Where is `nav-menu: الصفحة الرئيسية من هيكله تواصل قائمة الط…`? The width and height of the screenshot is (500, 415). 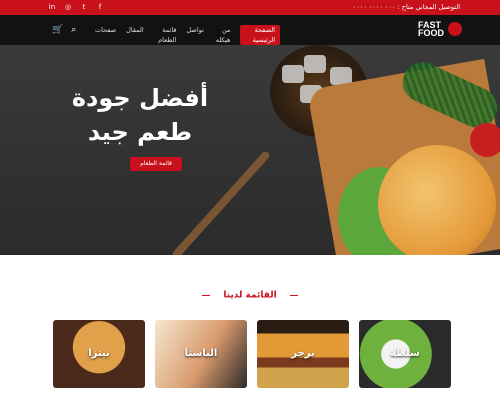
nav-menu: الصفحة الرئيسية من هيكله تواصل قائمة الط… is located at coordinates (187, 35).